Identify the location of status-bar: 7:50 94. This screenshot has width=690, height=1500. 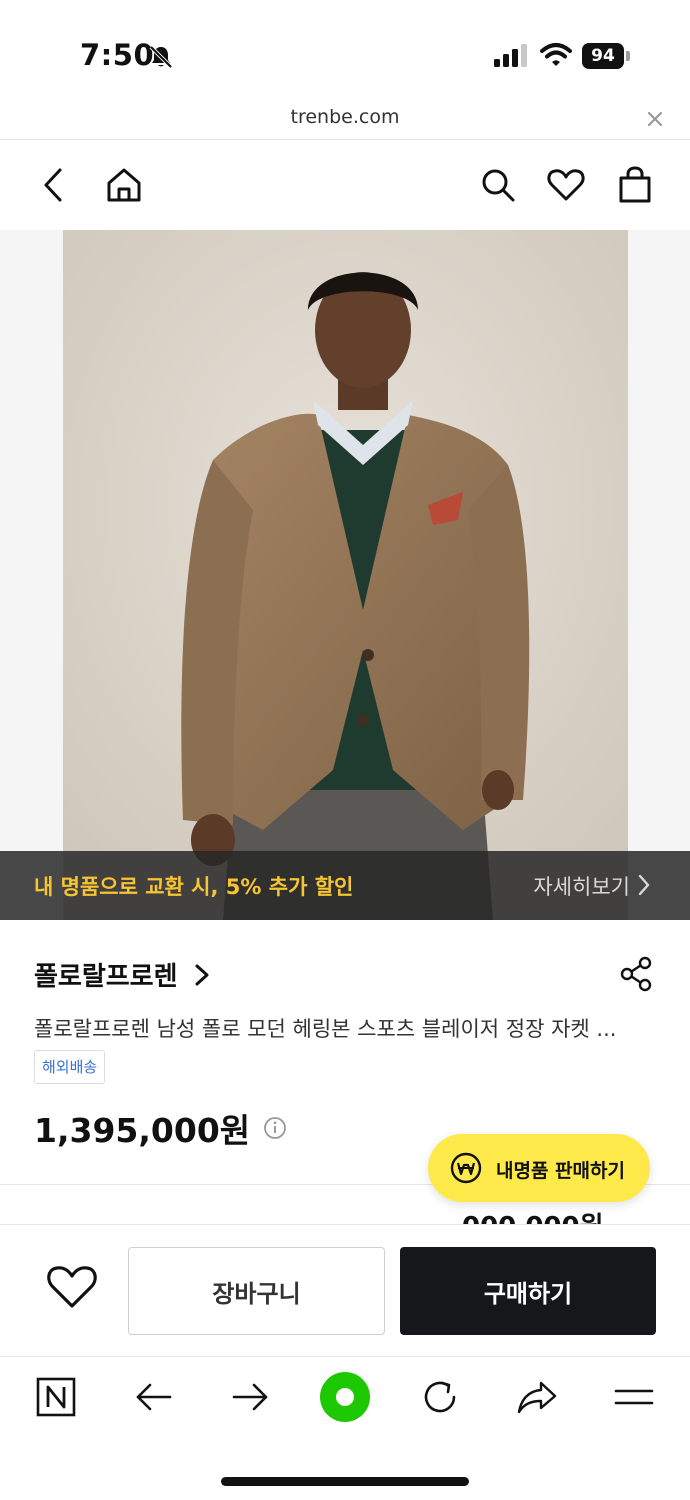
(345, 50).